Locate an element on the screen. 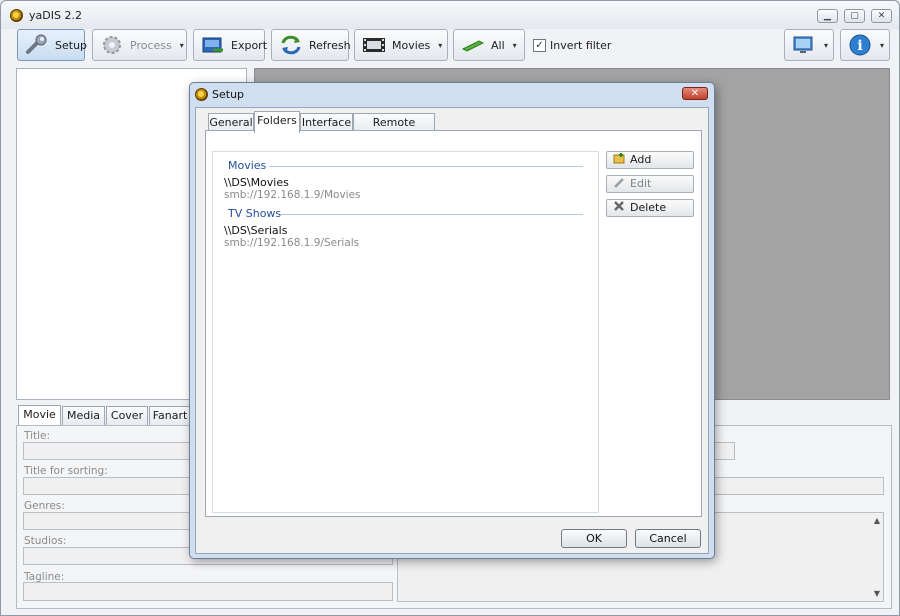 Image resolution: width=900 pixels, height=616 pixels. folder-url: smb://192.168.1.9/Serials is located at coordinates (292, 243).